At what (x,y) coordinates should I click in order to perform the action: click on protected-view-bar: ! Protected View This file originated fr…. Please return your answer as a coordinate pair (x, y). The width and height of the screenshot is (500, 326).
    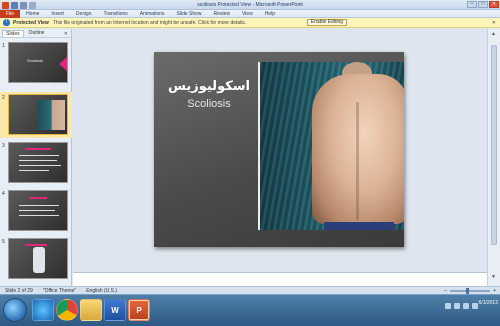
    Looking at the image, I should click on (250, 23).